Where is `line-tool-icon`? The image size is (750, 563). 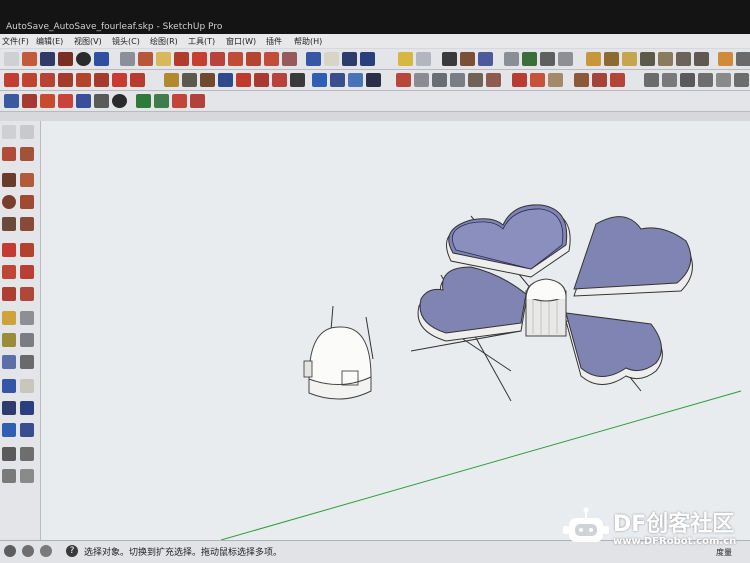 line-tool-icon is located at coordinates (27, 180).